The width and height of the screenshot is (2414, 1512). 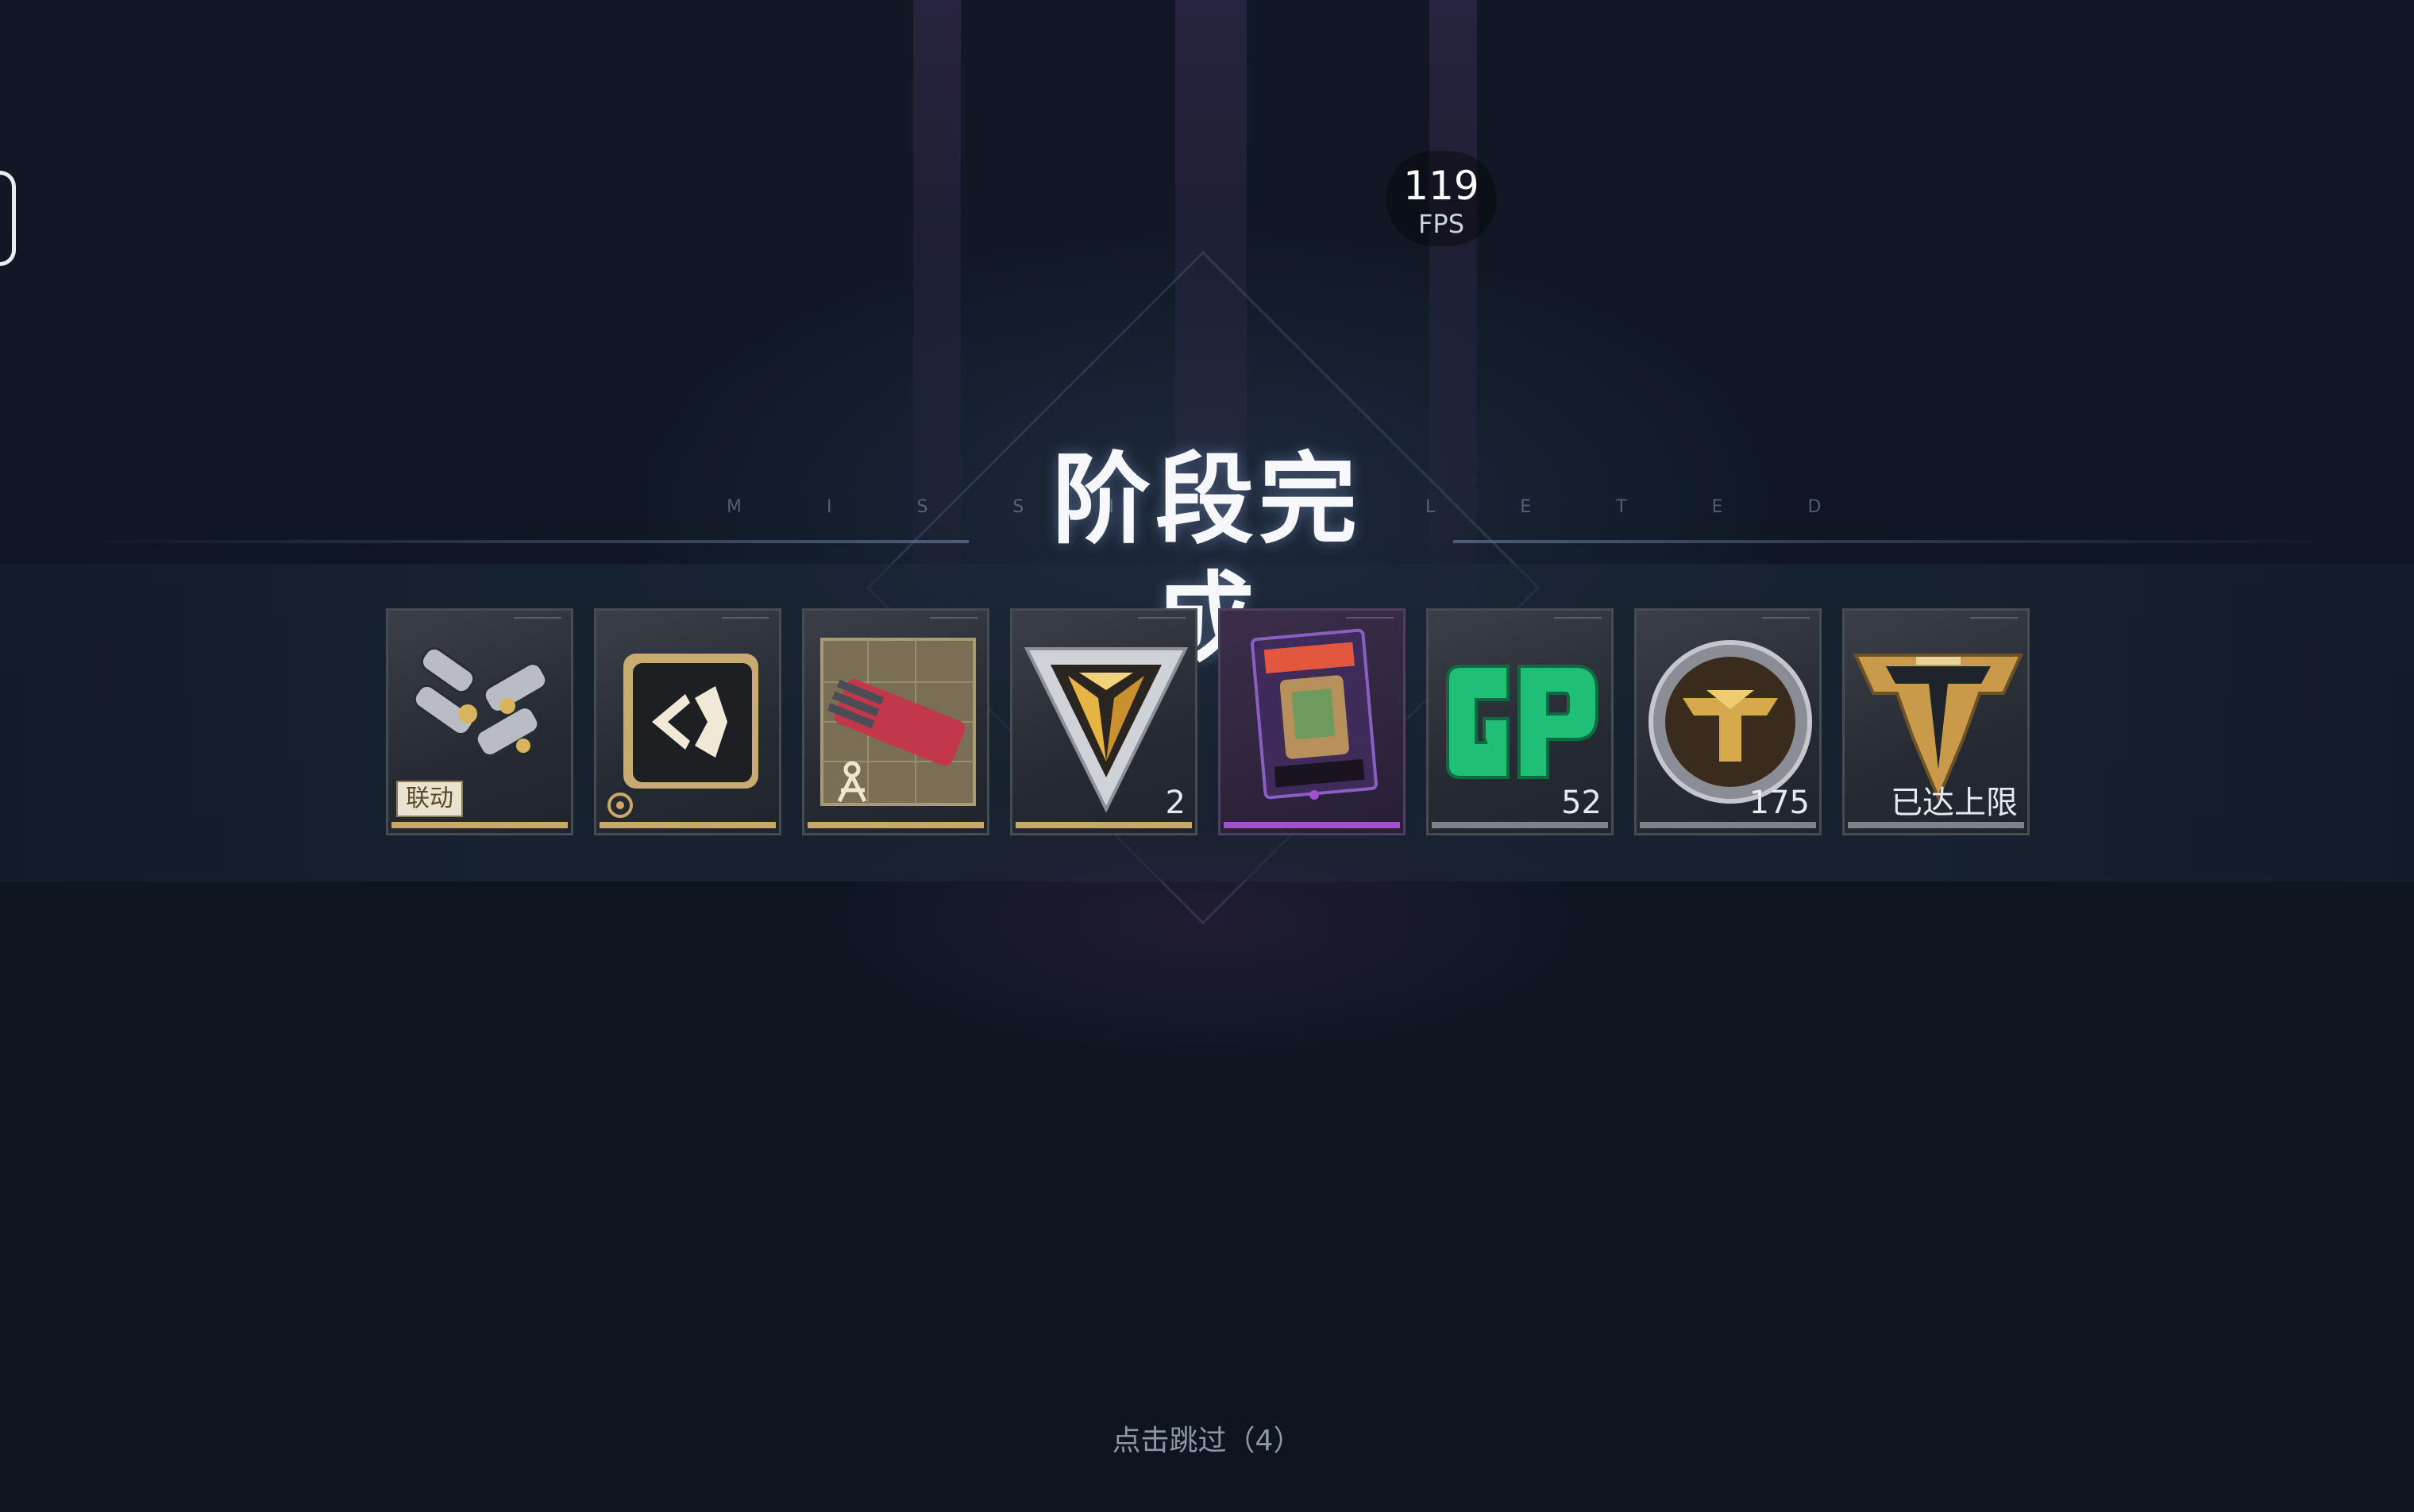 I want to click on fps-counter: 119 FPS, so click(x=1441, y=198).